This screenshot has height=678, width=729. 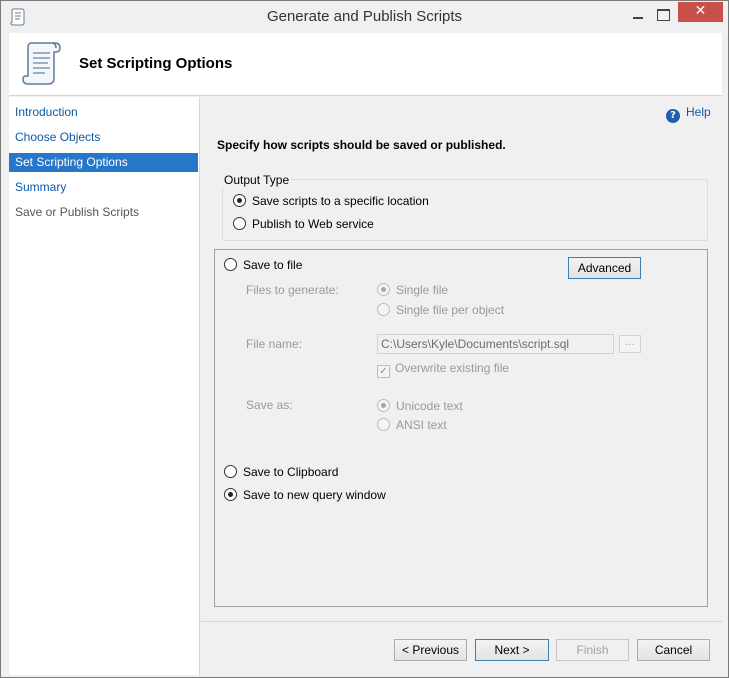 I want to click on file-name-input: C:\Users\Kyle\Documents\script.sql, so click(x=495, y=344).